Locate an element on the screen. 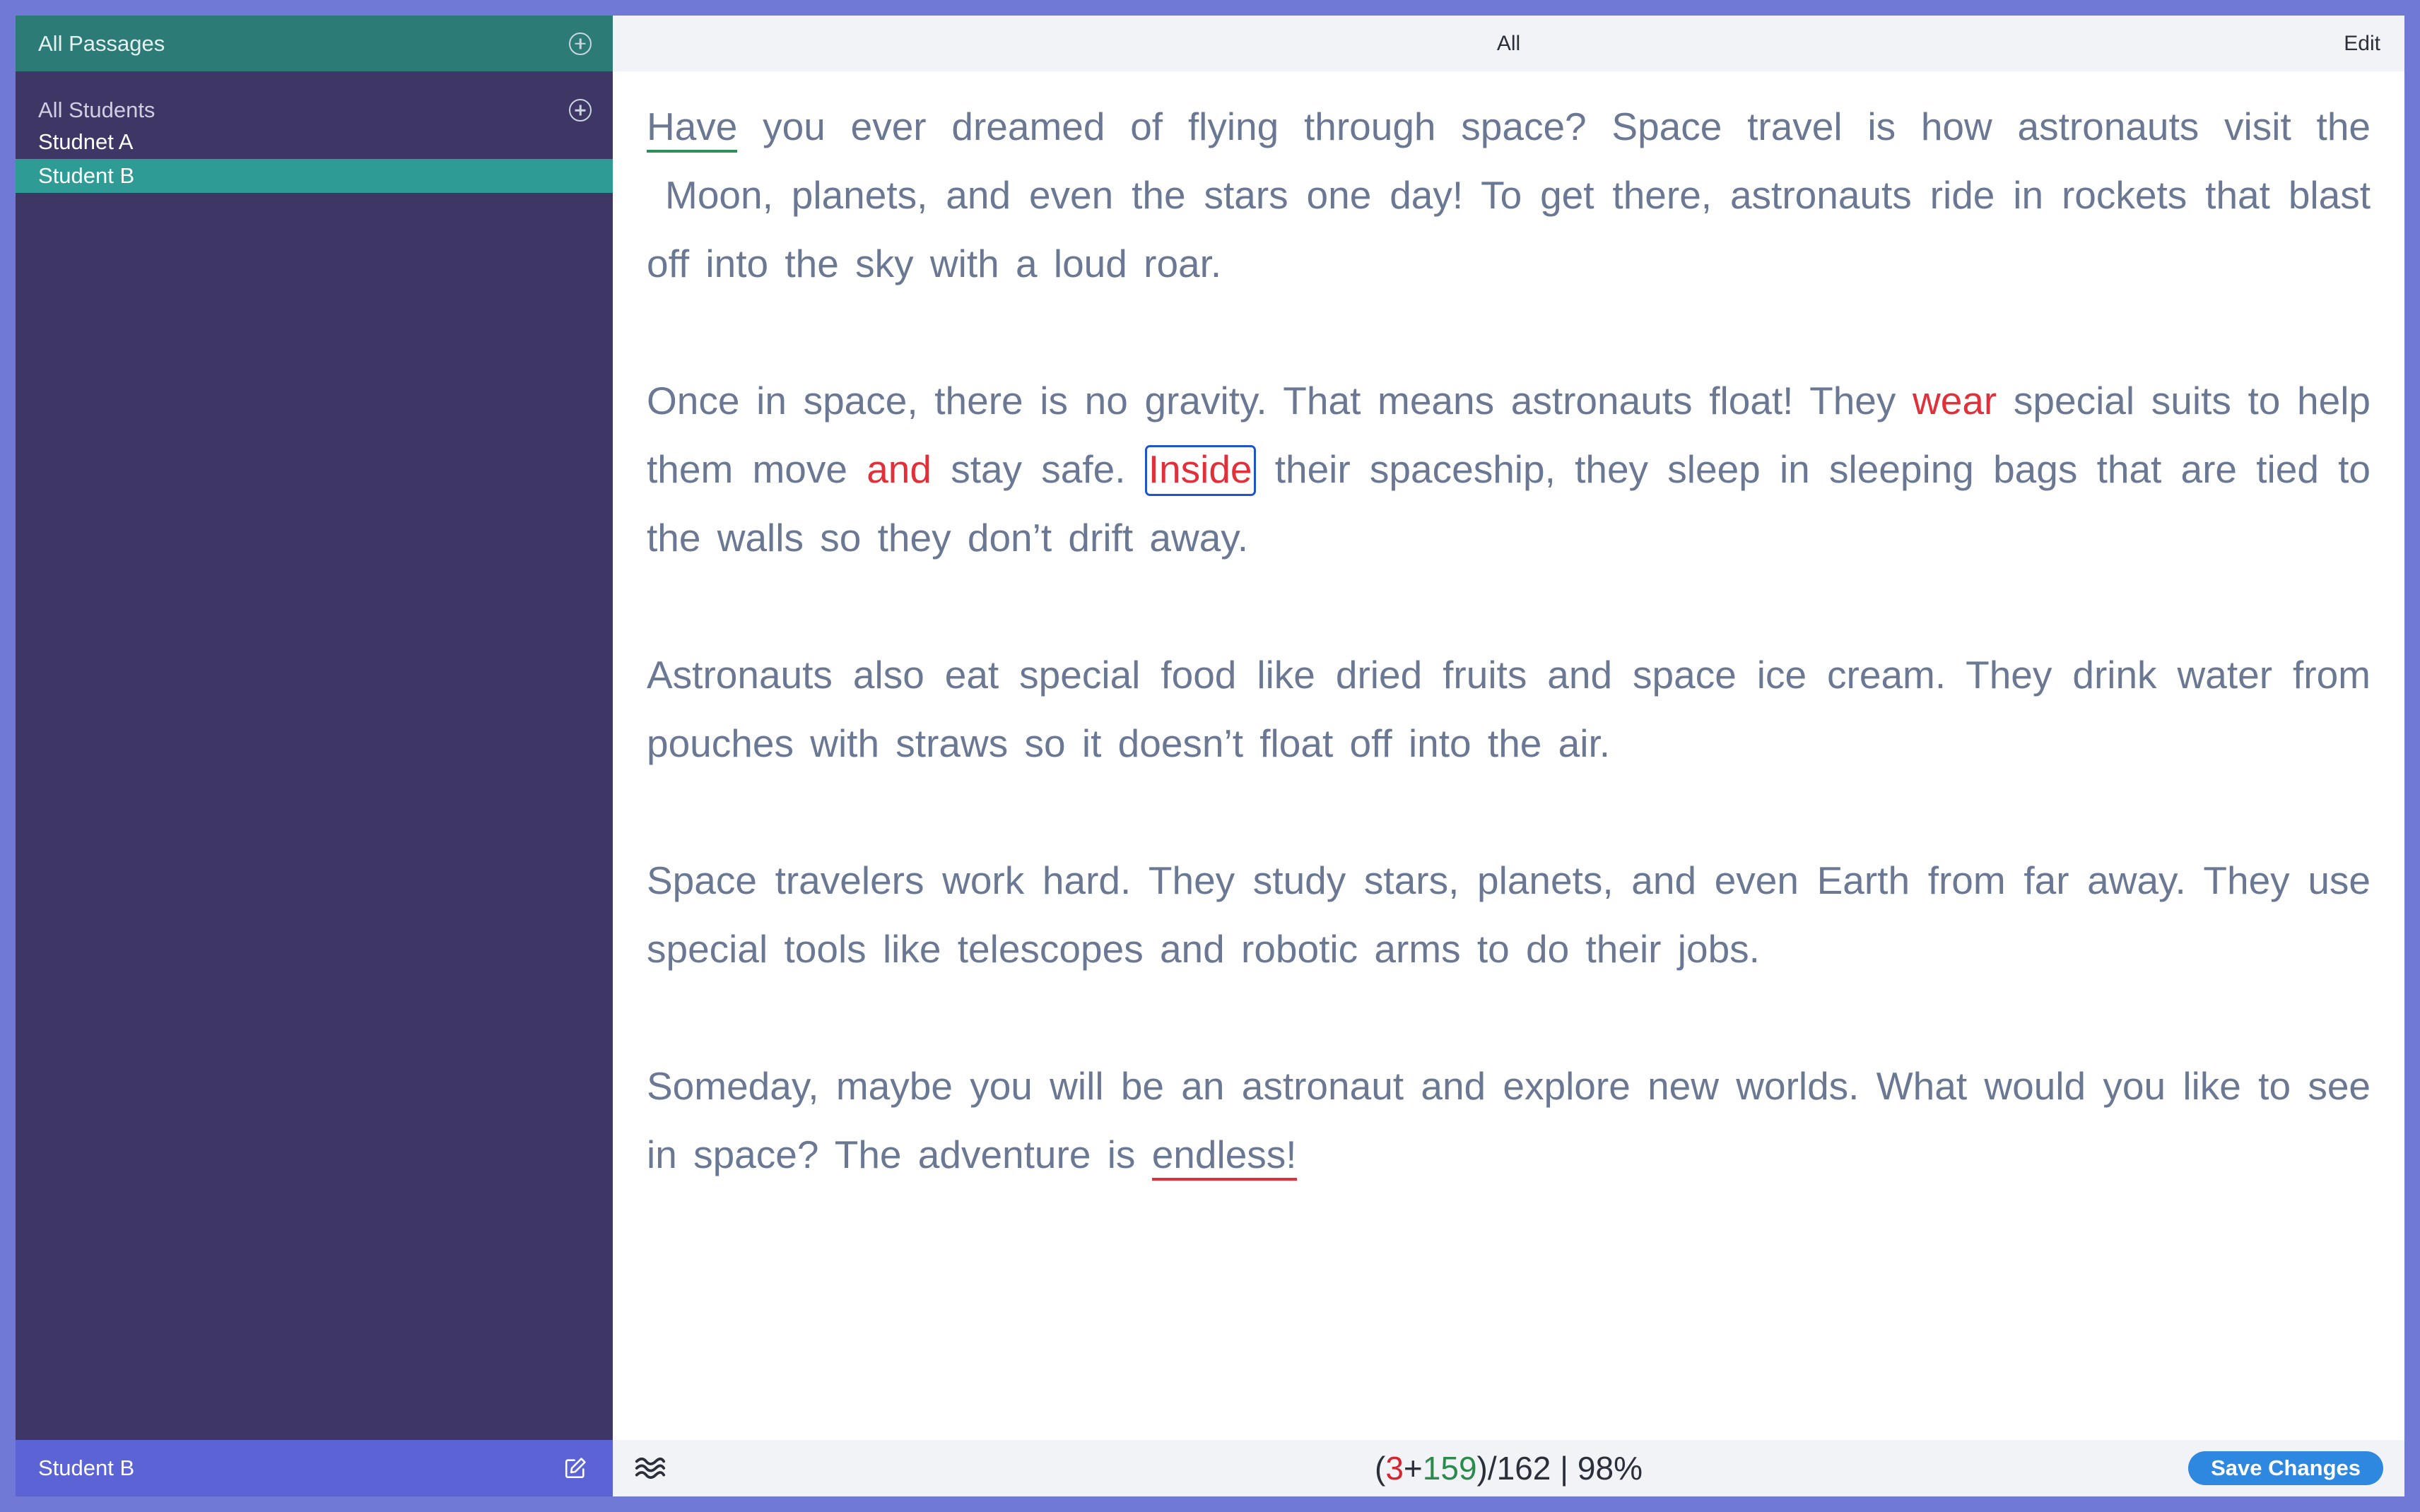 This screenshot has width=2420, height=1512. page-title: All is located at coordinates (1508, 43).